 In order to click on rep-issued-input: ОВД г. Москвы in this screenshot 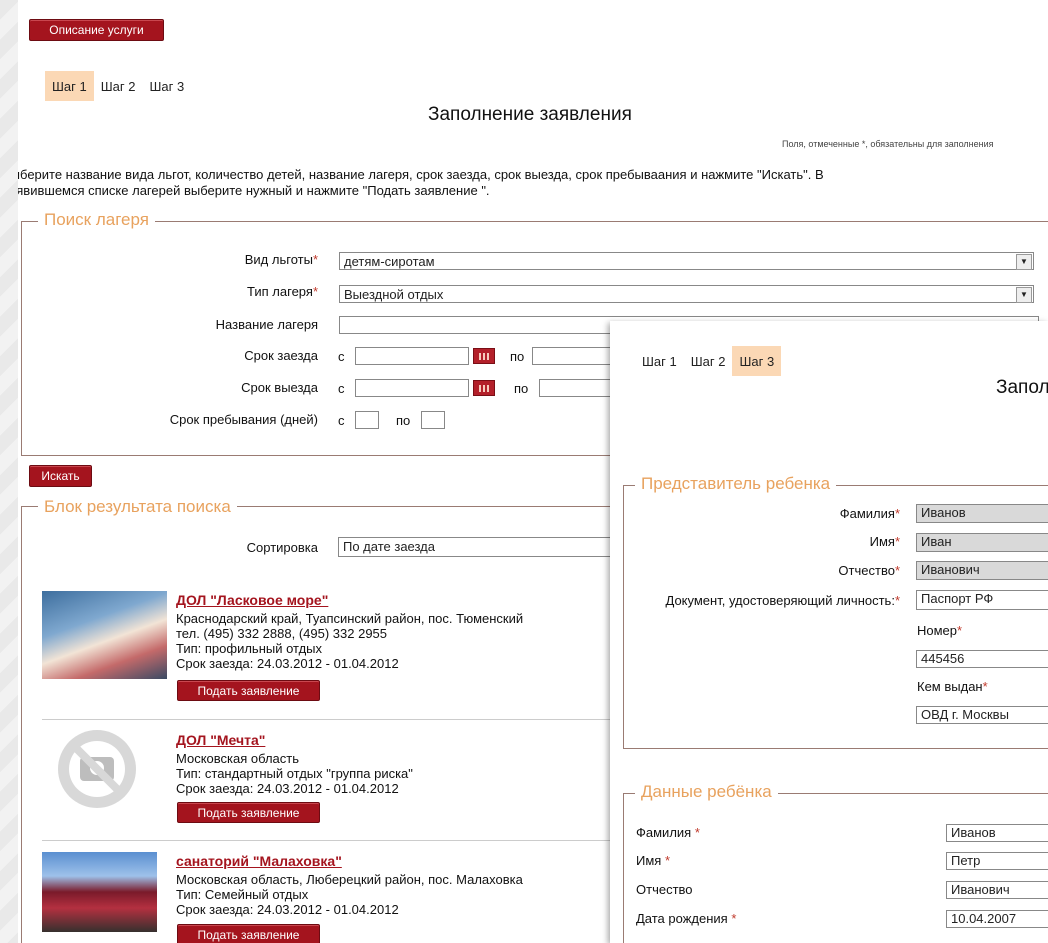, I will do `click(982, 715)`.